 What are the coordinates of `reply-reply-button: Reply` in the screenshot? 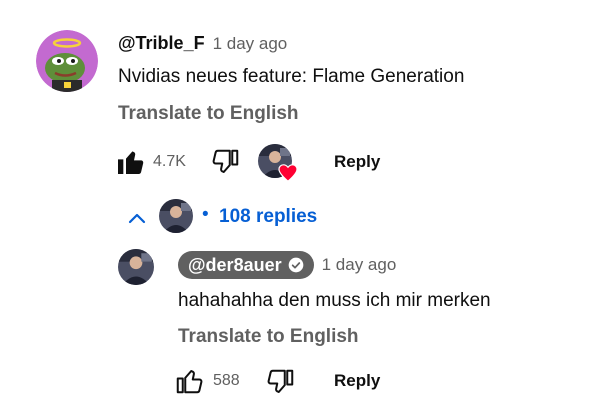 It's located at (357, 381).